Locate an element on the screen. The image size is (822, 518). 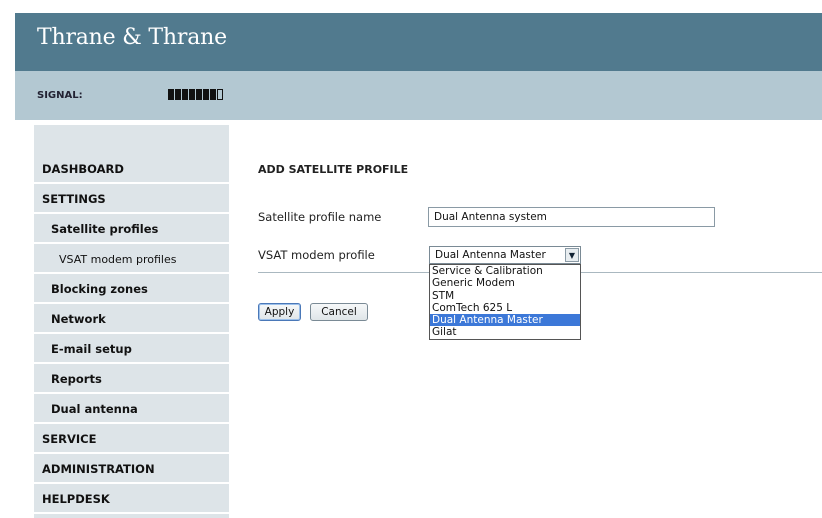
page-title: ADD SATELLITE PROFILE is located at coordinates (333, 169).